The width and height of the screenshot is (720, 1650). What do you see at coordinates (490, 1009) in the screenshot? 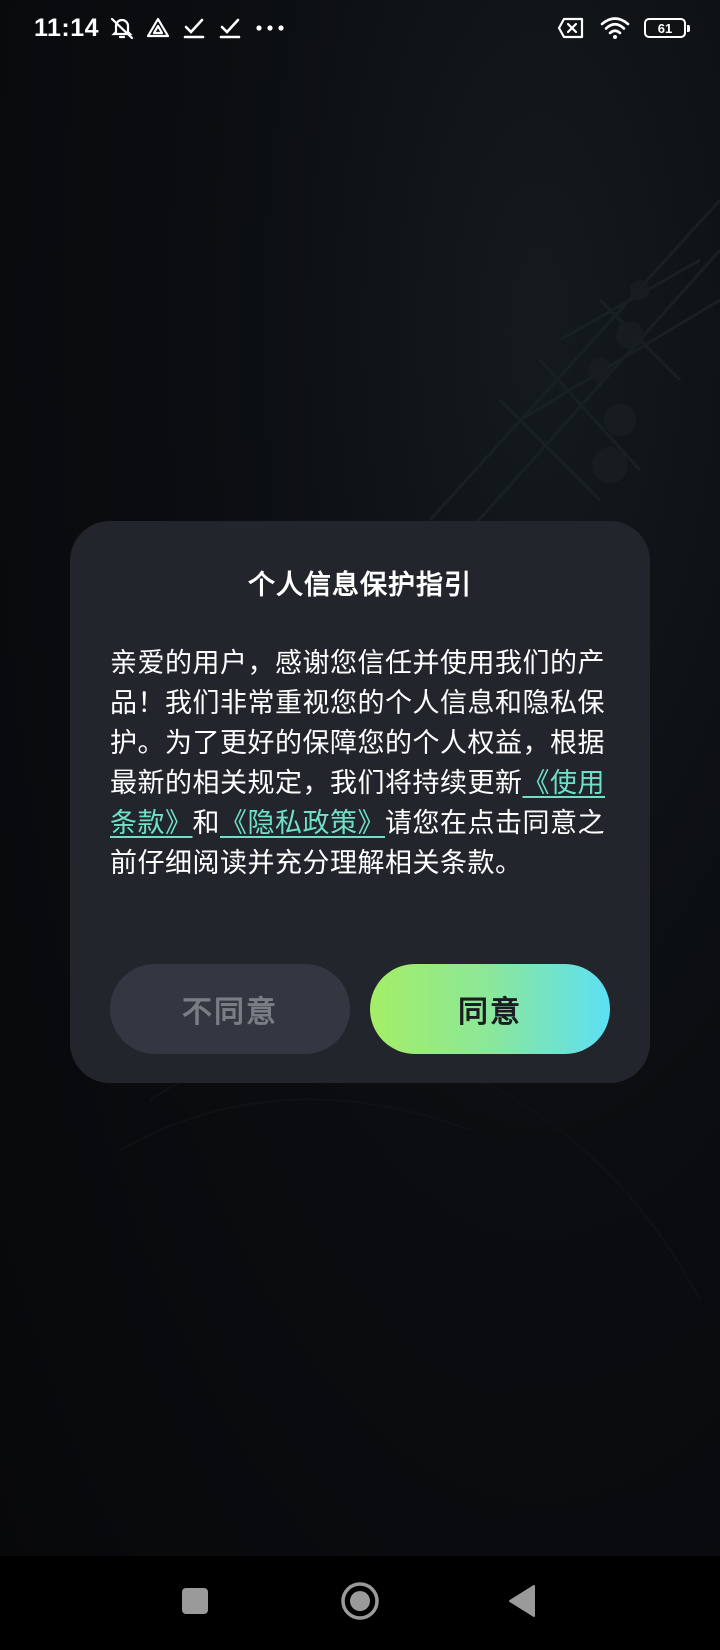
I see `agree-button: 同意` at bounding box center [490, 1009].